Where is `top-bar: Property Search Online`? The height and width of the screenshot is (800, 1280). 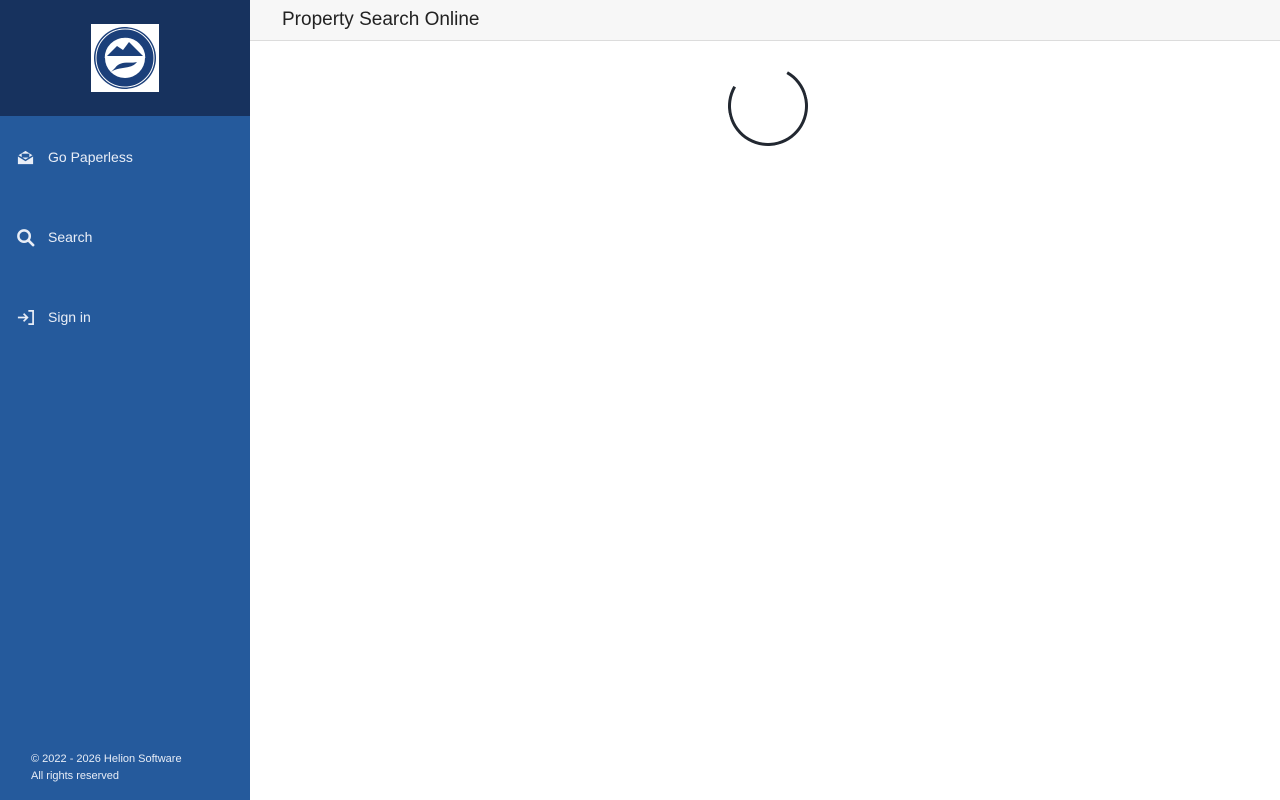 top-bar: Property Search Online is located at coordinates (765, 20).